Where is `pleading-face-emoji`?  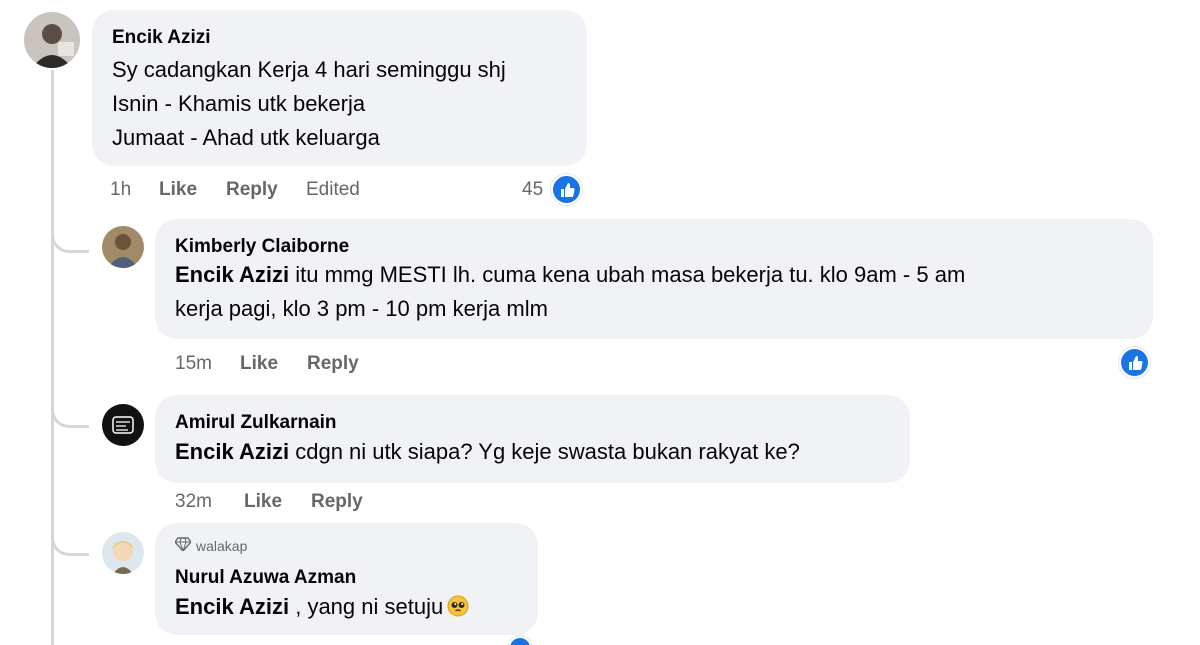
pleading-face-emoji is located at coordinates (458, 606).